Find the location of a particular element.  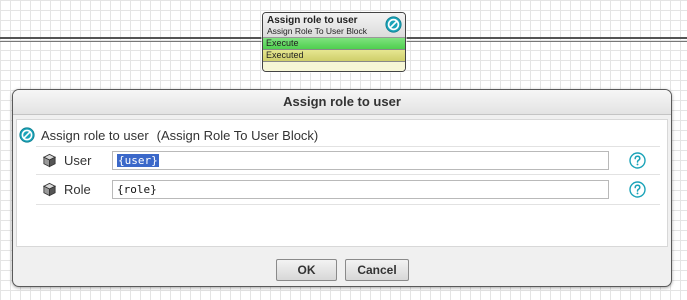

dialog-footer: OK Cancel is located at coordinates (342, 268).